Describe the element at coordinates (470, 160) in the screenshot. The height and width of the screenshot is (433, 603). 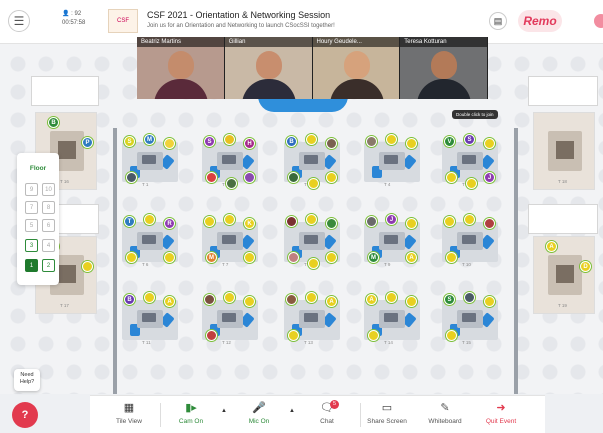
I see `table: T 5VSJ` at that location.